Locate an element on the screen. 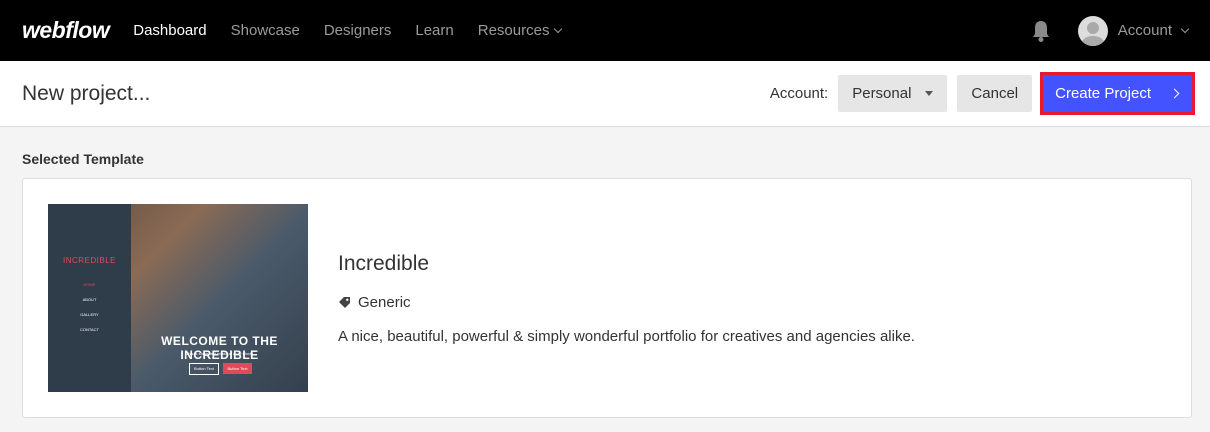  account-select: Personal is located at coordinates (893, 93).